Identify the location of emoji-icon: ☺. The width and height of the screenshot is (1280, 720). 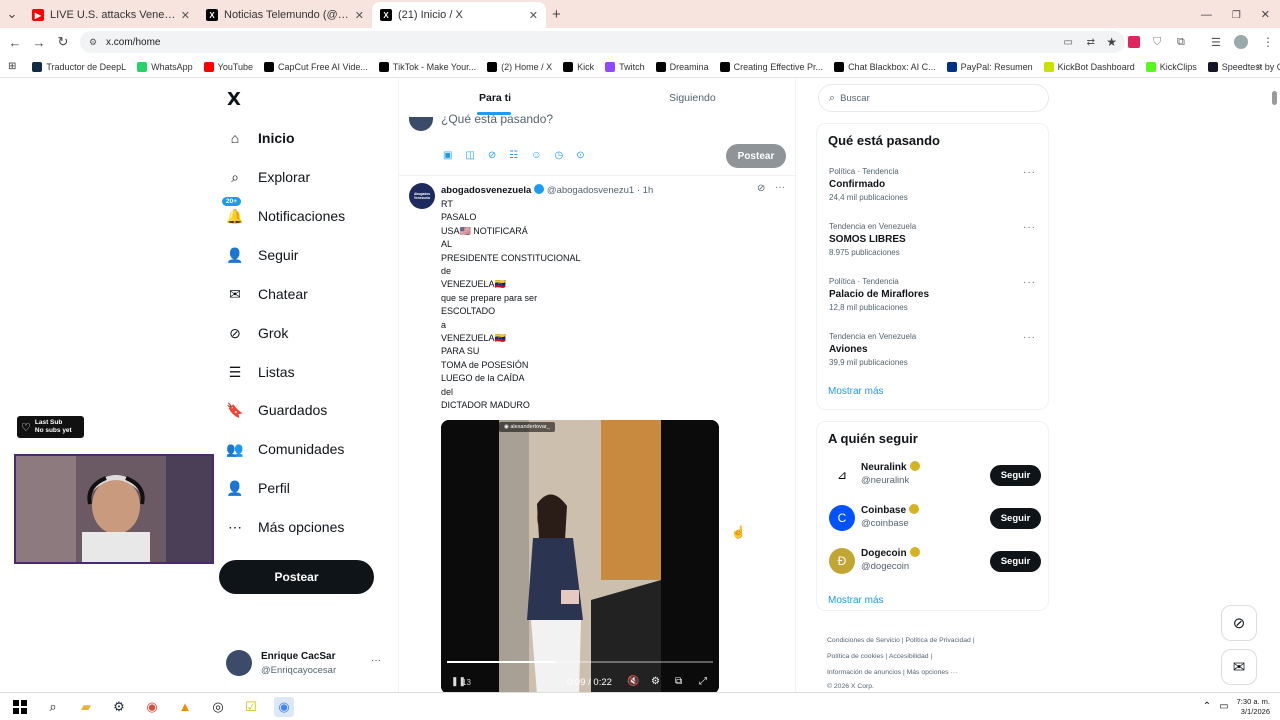
(536, 155).